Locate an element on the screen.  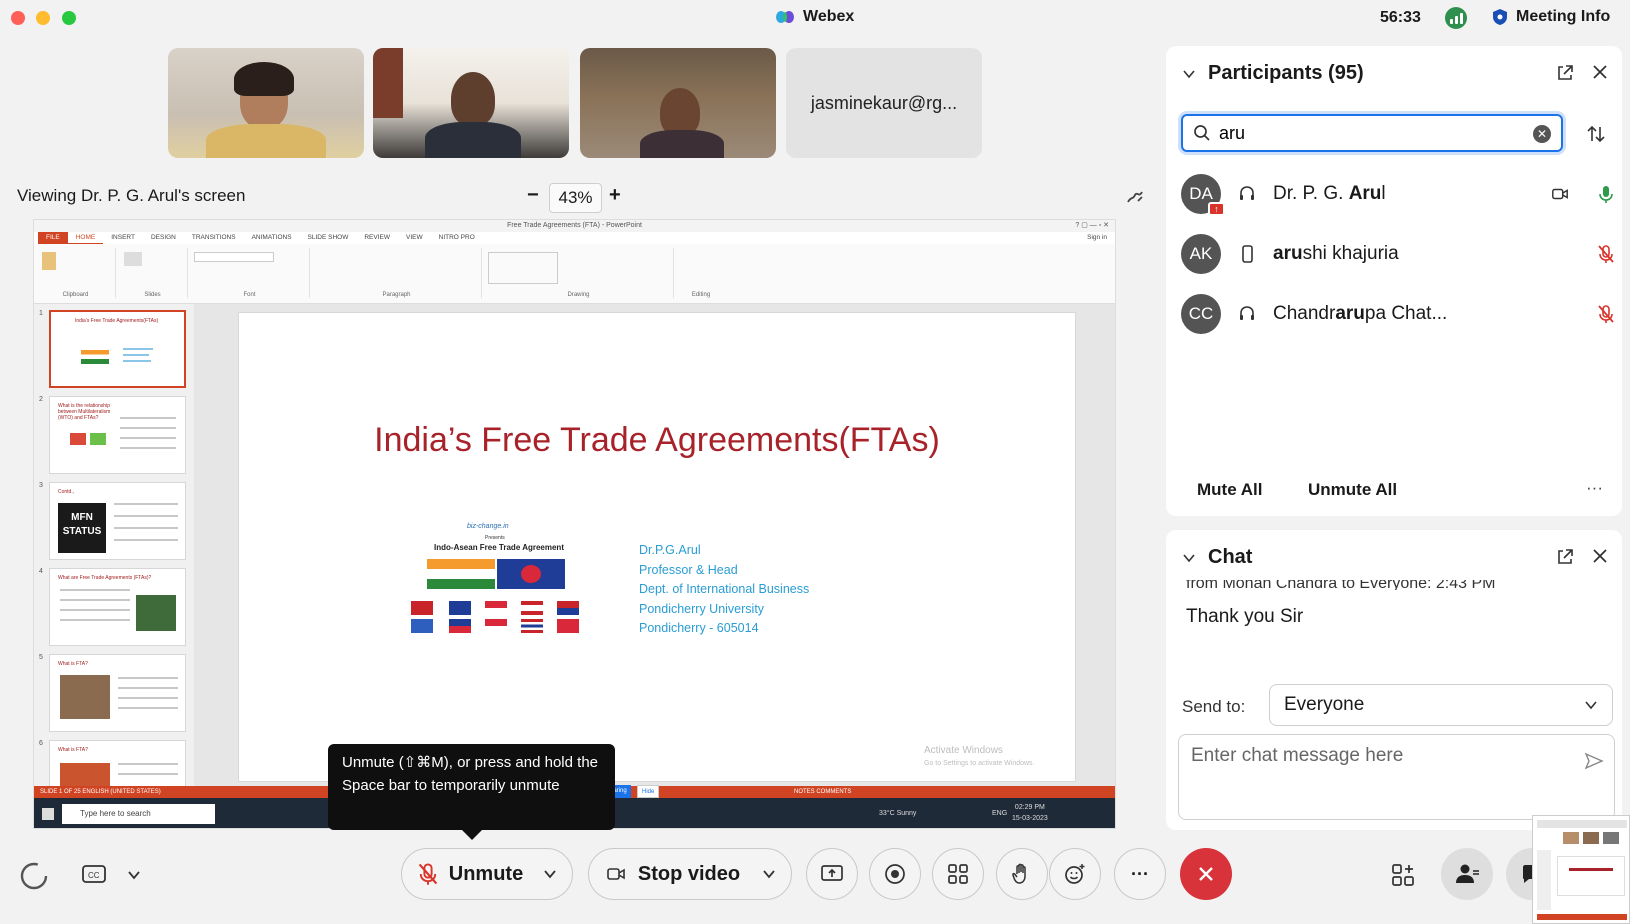
mute-all-button: Mute All is located at coordinates (1229, 490).